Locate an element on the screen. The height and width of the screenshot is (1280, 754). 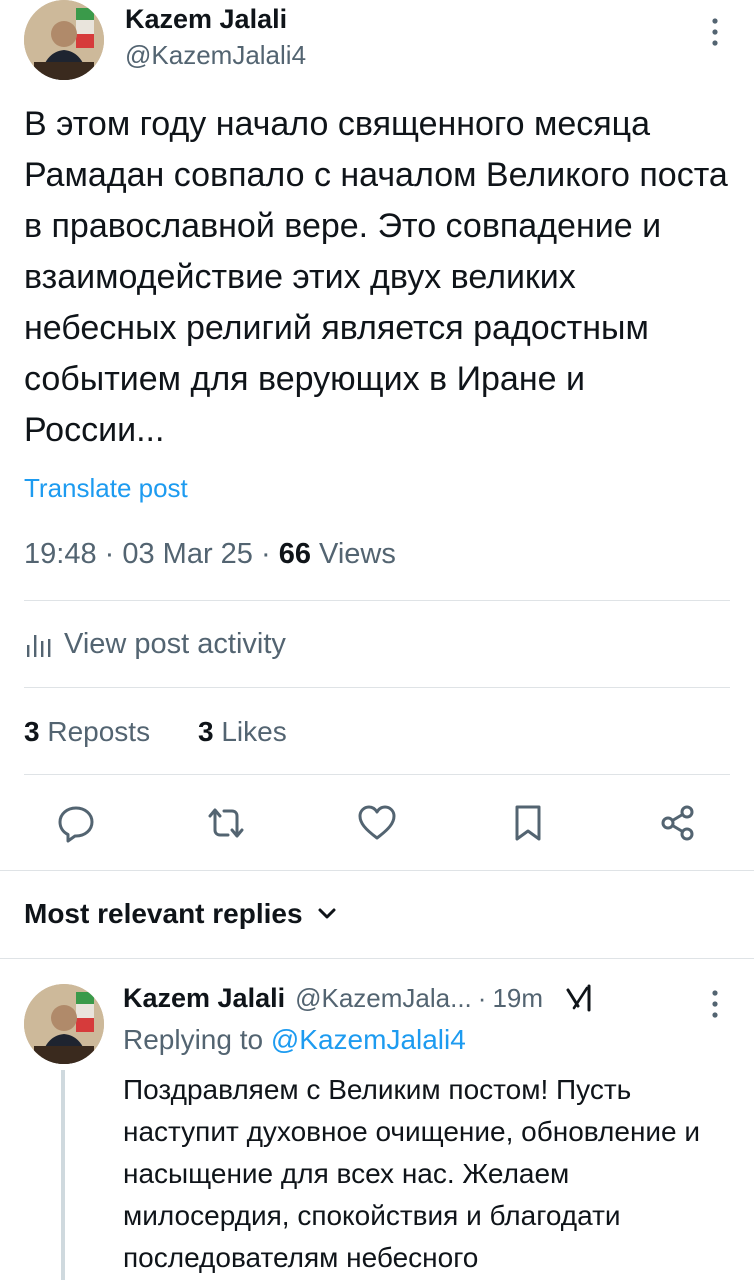
reply-icon is located at coordinates (76, 824).